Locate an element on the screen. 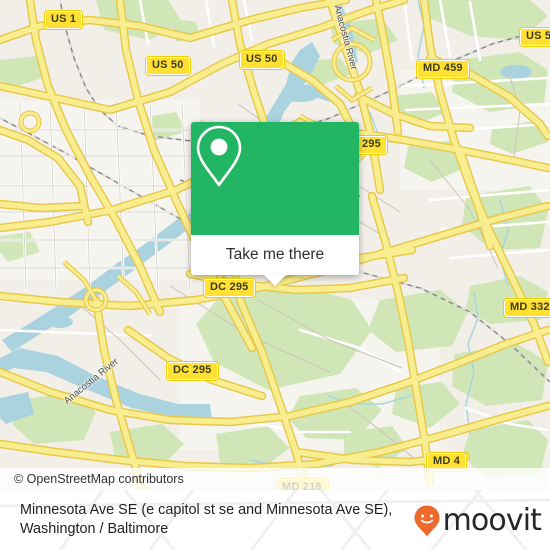  road-shield-md-459: MD 459 is located at coordinates (443, 69).